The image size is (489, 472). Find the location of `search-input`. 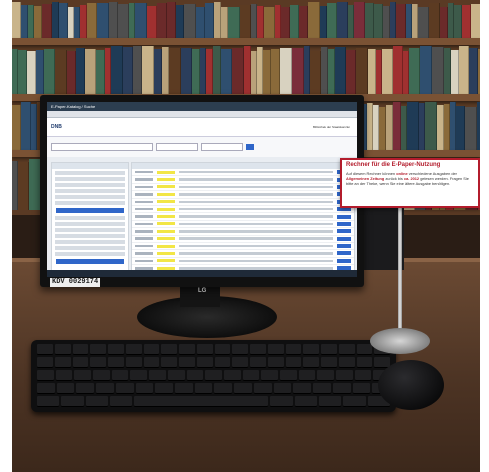

search-input is located at coordinates (102, 147).